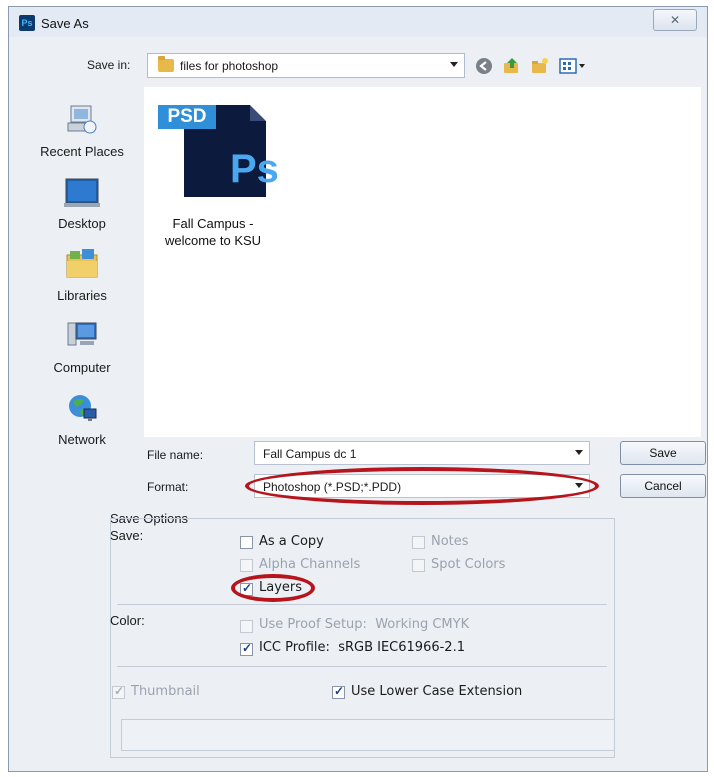  What do you see at coordinates (82, 367) in the screenshot?
I see `place-label: Computer` at bounding box center [82, 367].